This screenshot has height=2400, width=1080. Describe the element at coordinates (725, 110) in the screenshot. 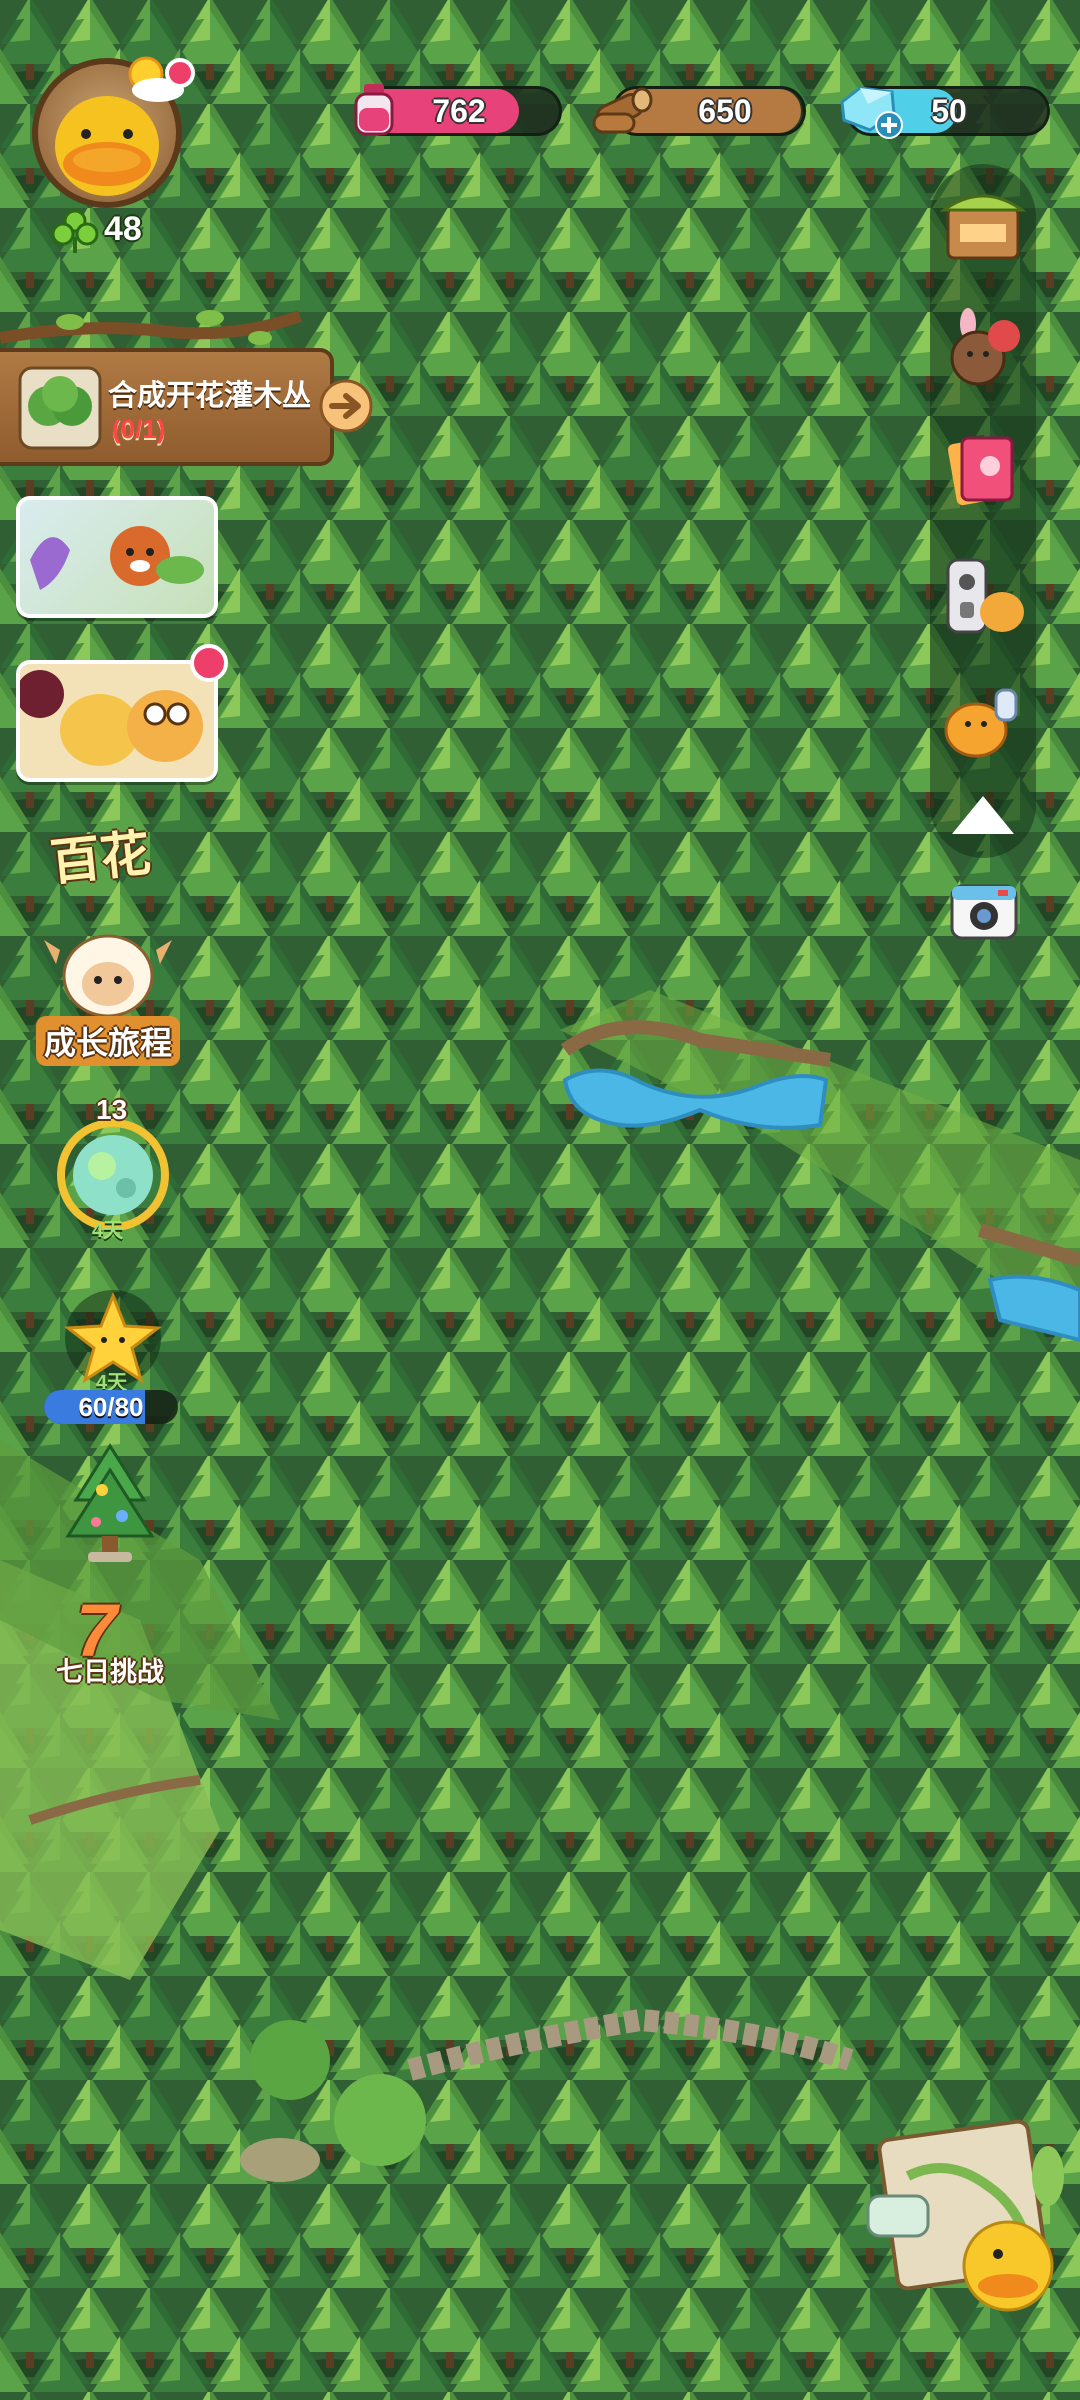

I see `wood-value: 650` at that location.